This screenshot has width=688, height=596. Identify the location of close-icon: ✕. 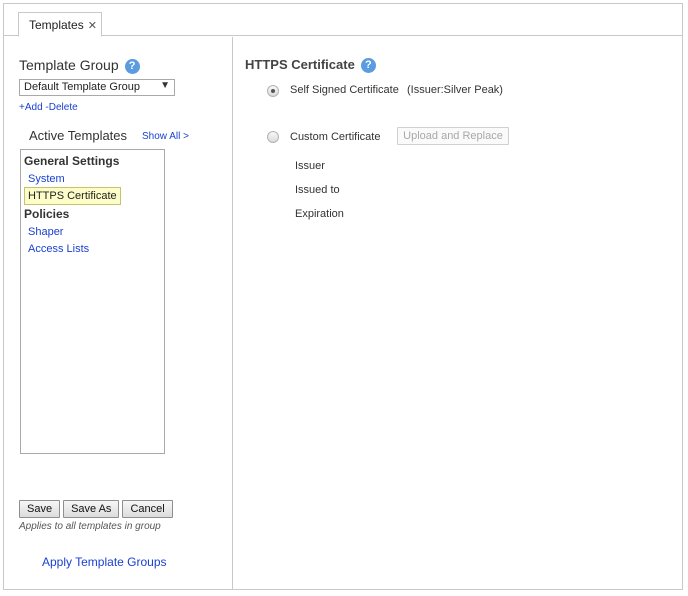
(92, 26).